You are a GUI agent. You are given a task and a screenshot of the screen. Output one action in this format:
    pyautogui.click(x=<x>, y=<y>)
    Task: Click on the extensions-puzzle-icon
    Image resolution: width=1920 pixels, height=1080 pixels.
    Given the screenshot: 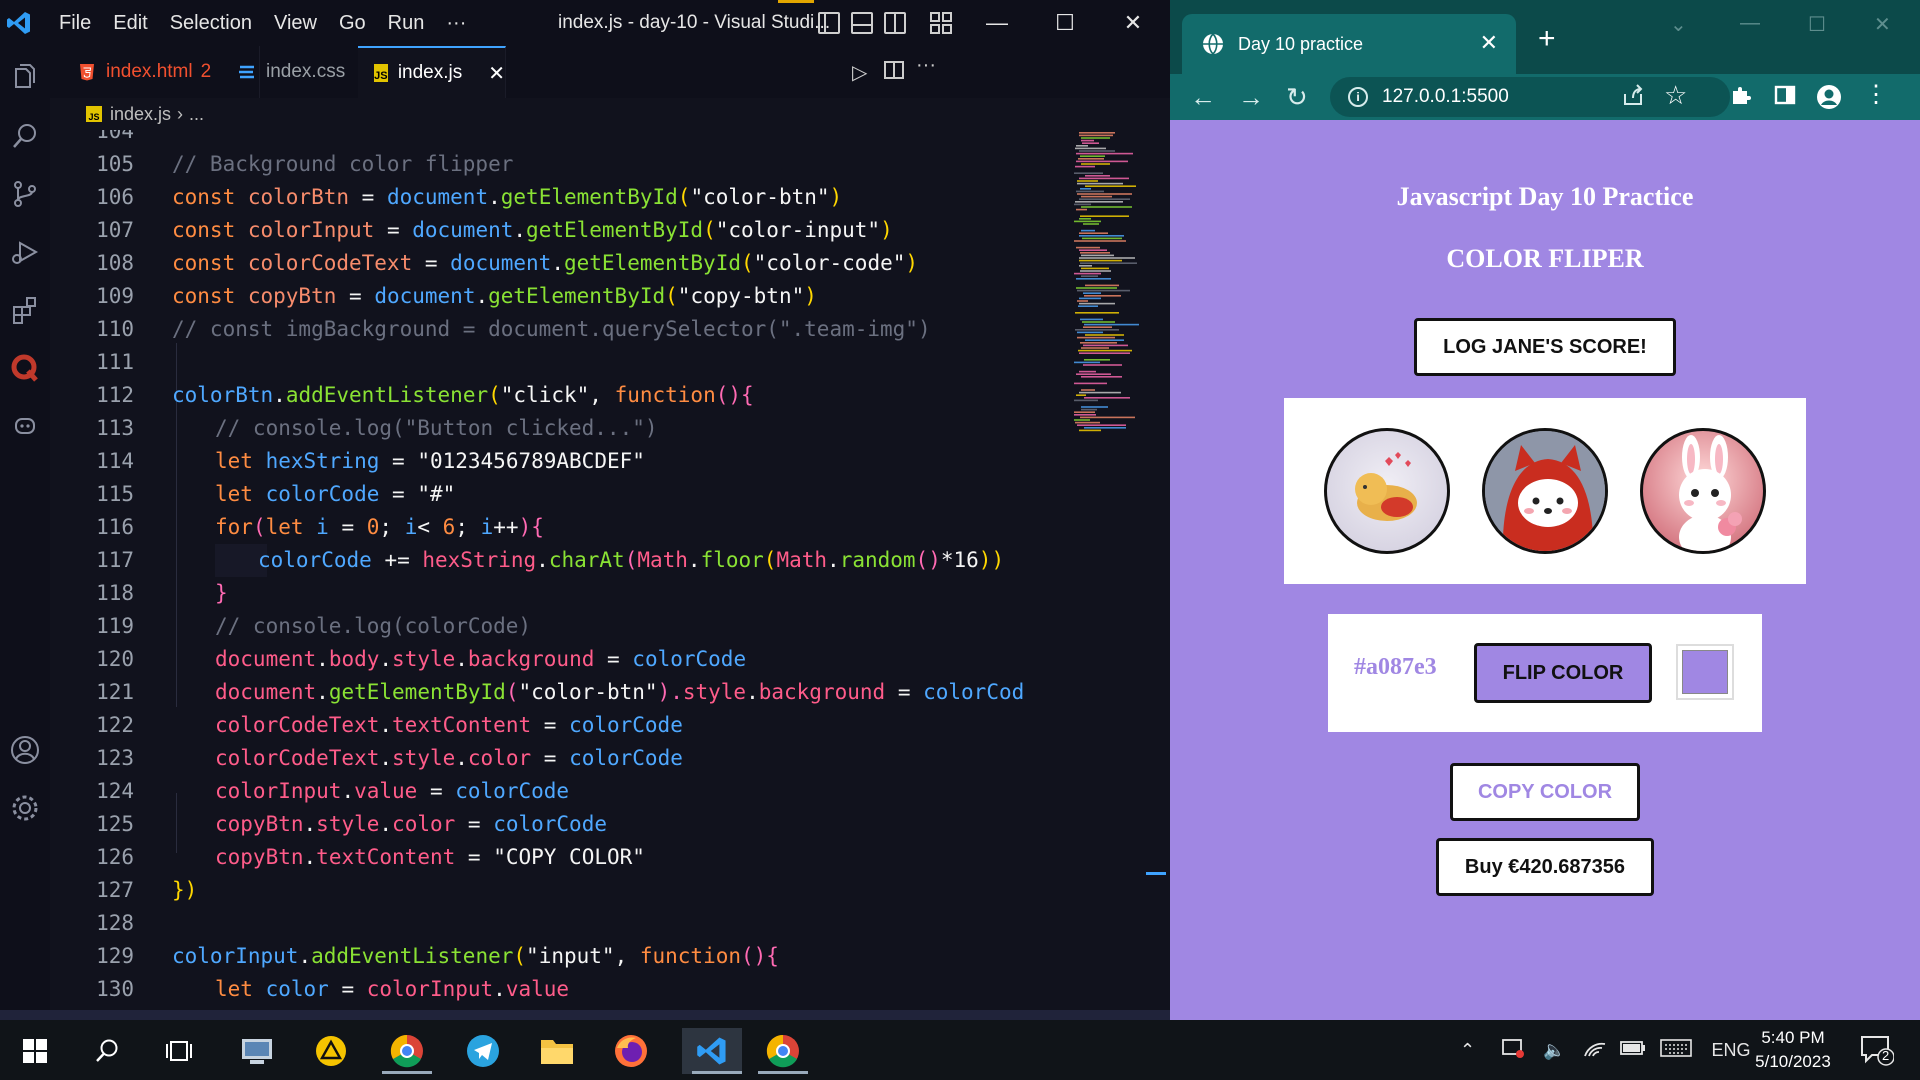 What is the action you would take?
    pyautogui.click(x=1741, y=98)
    